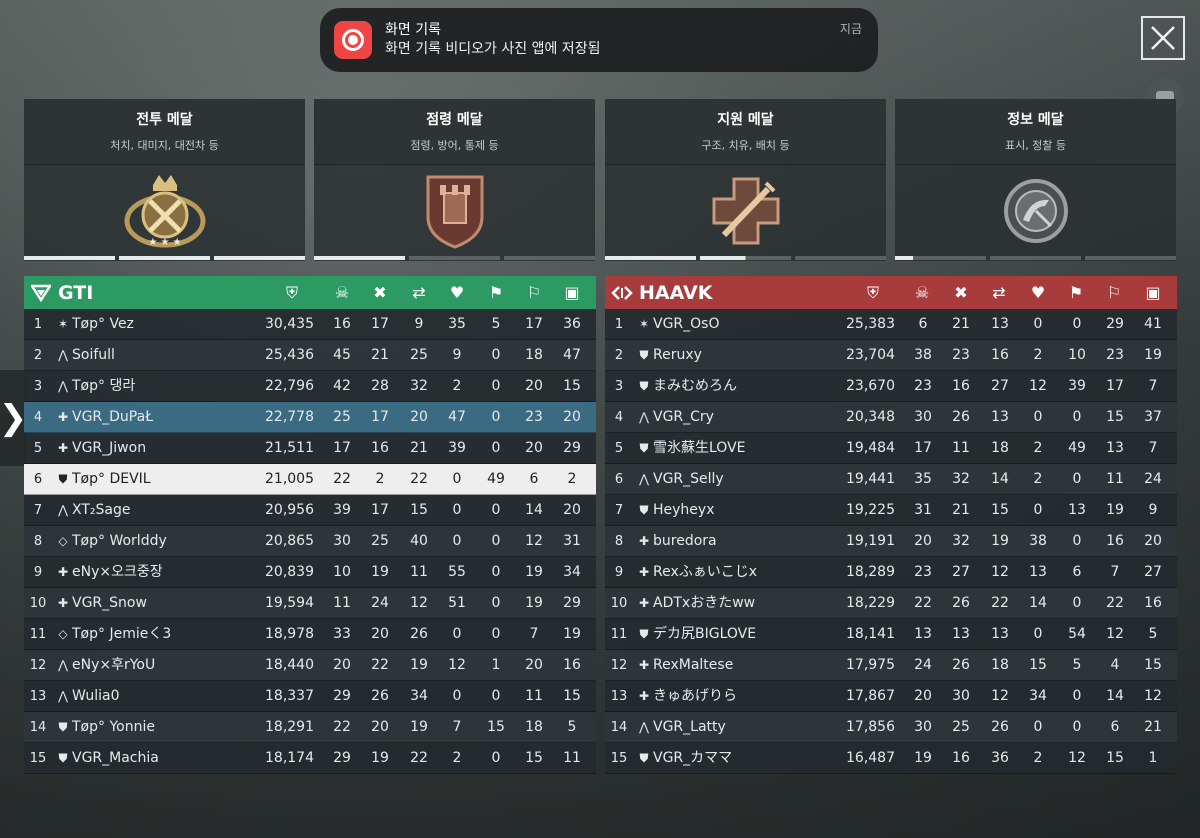 The width and height of the screenshot is (1200, 838). I want to click on player-row: 8 ✚ buredora 19,191 20 32 19 38 0 16 20, so click(891, 541).